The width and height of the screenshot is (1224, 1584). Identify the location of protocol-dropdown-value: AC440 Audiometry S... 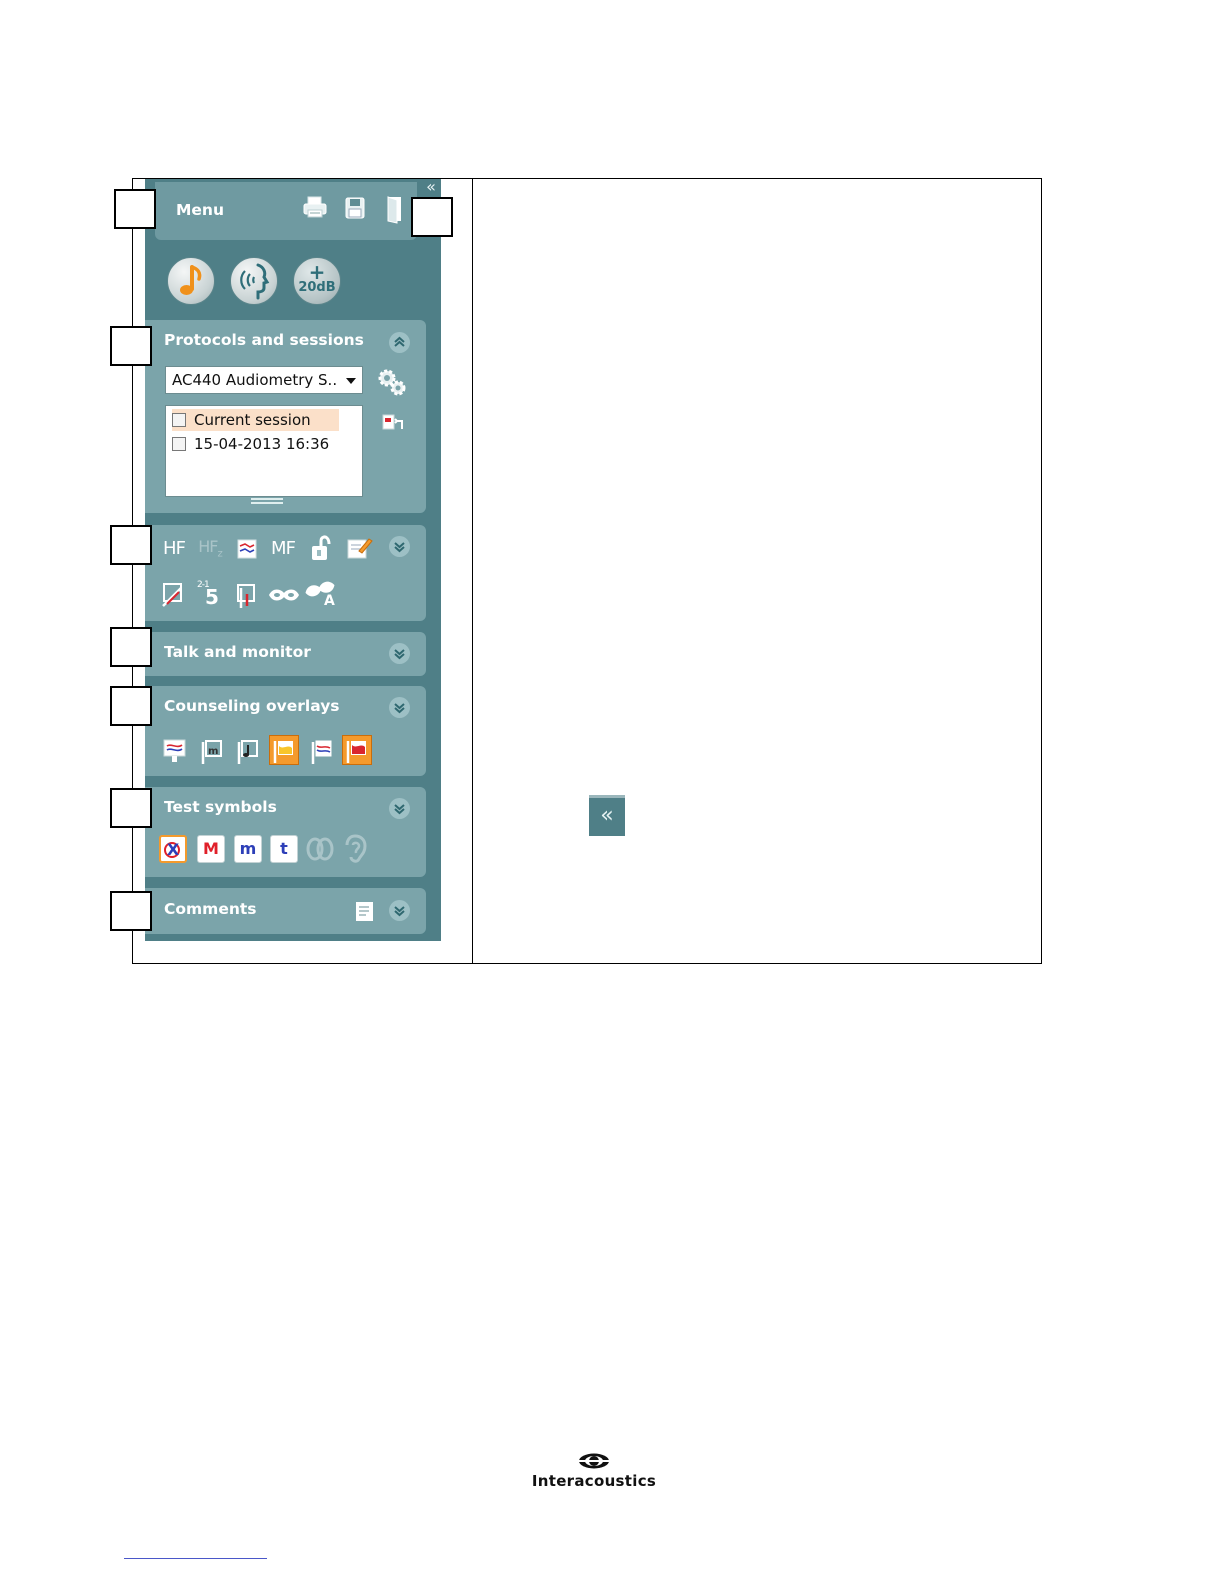
(255, 380).